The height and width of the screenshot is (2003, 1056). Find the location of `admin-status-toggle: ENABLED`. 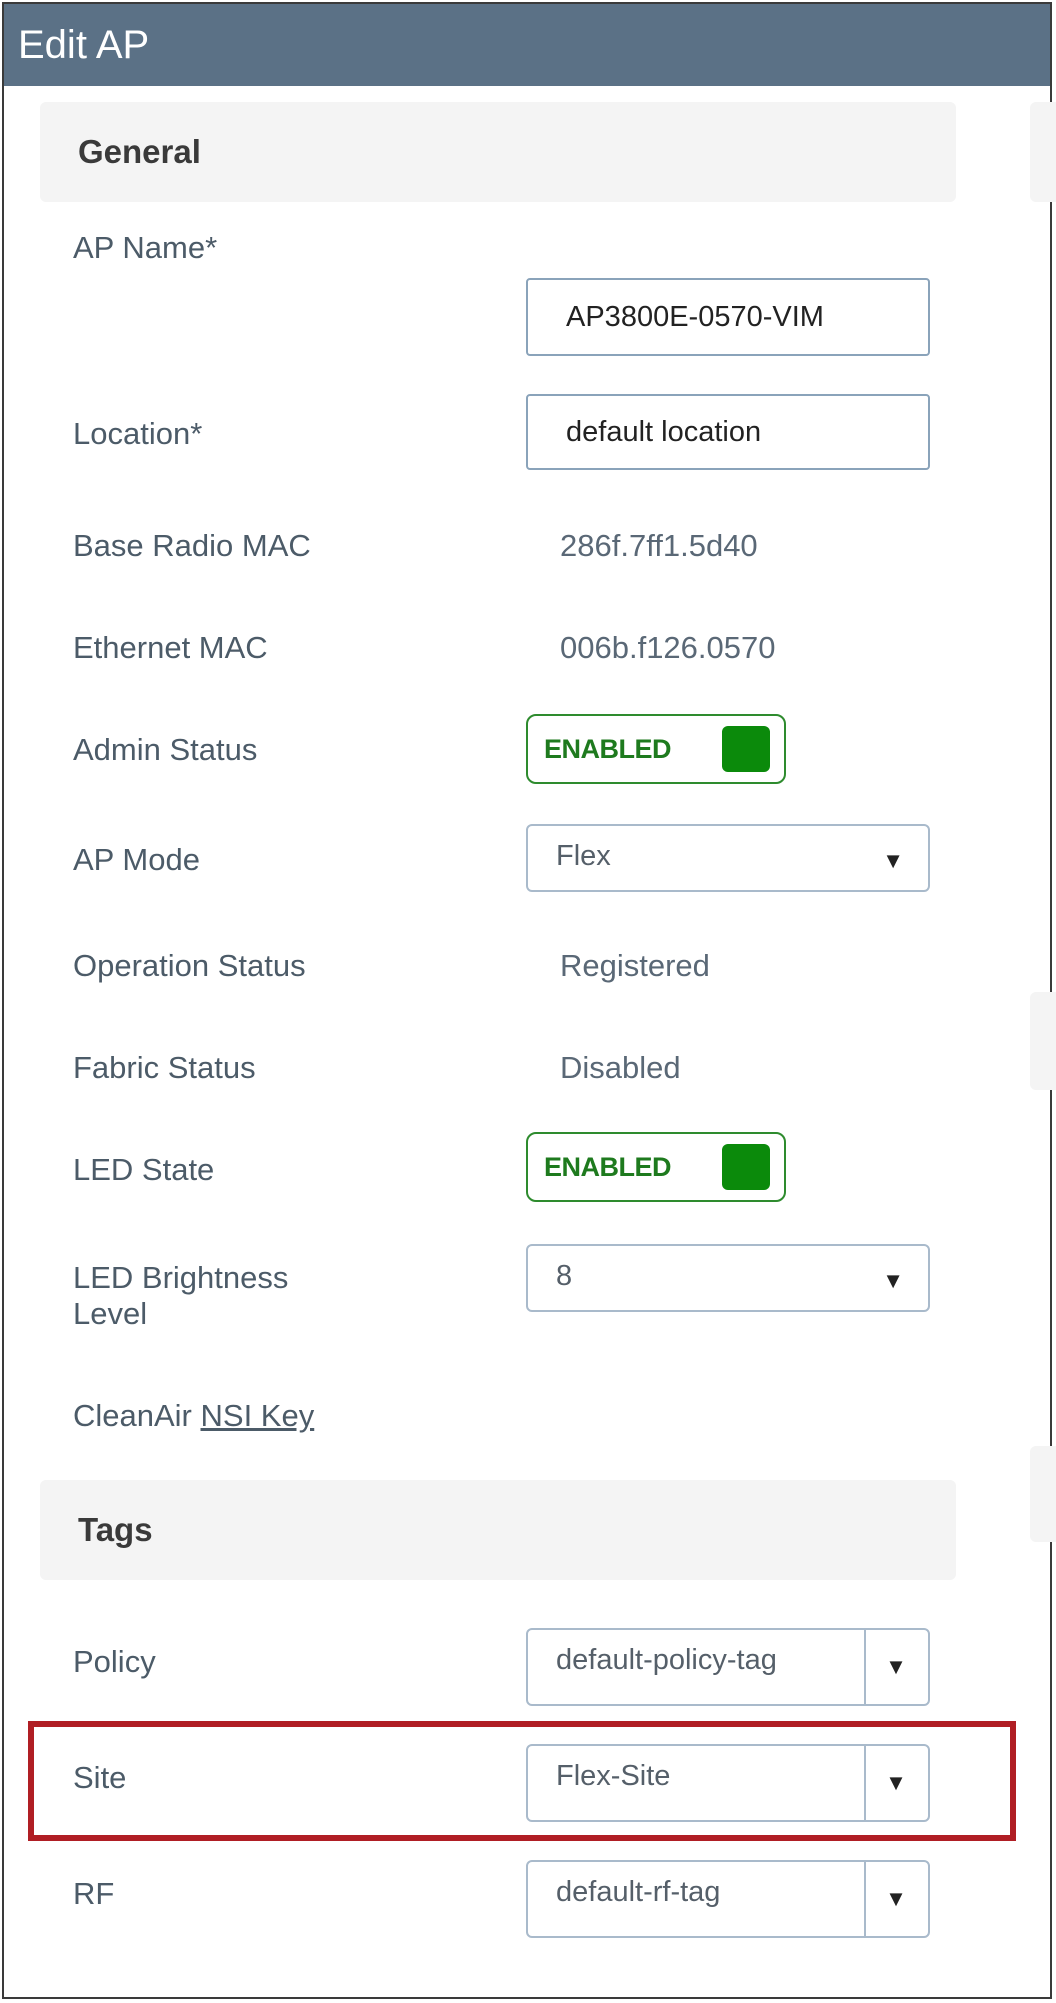

admin-status-toggle: ENABLED is located at coordinates (656, 749).